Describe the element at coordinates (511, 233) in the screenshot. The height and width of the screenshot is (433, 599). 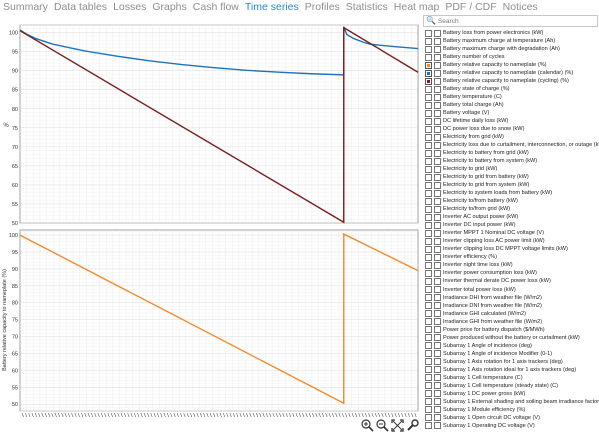
I see `variable-item: Inverter MPPT 1 Nominal DC voltage (V)` at that location.